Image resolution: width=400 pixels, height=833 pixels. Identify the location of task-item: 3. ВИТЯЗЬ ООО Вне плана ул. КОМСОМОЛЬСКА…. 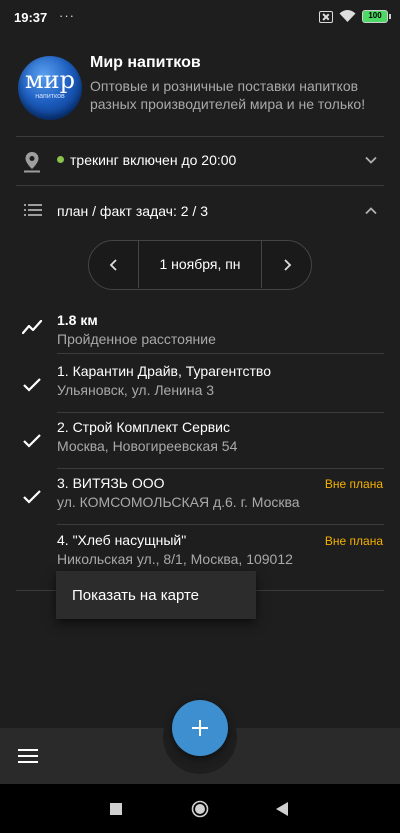
(200, 497).